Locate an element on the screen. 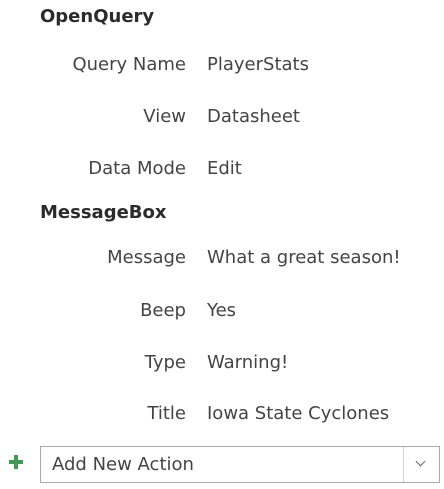  action-title-messagebox: MessageBox is located at coordinates (103, 212).